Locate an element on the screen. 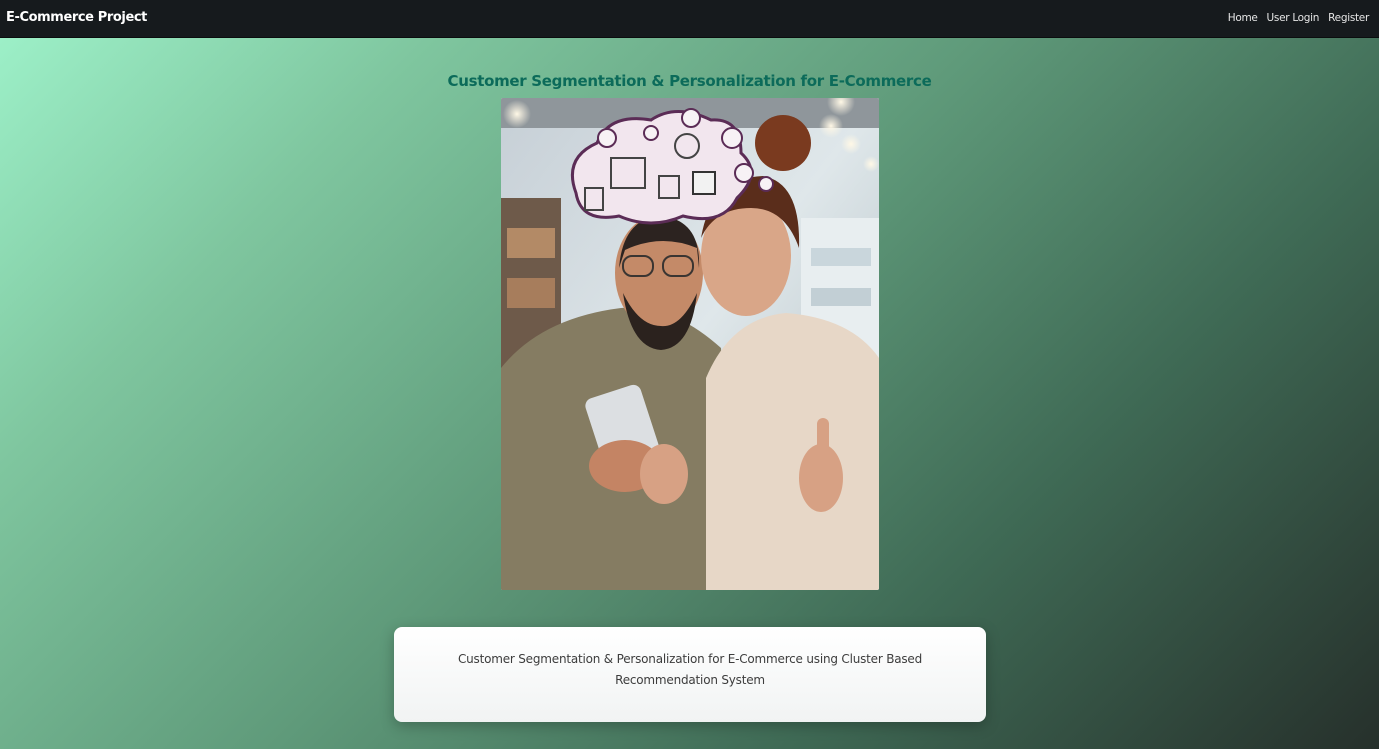 Image resolution: width=1379 pixels, height=749 pixels. nav-links: Home User Login Register is located at coordinates (1299, 18).